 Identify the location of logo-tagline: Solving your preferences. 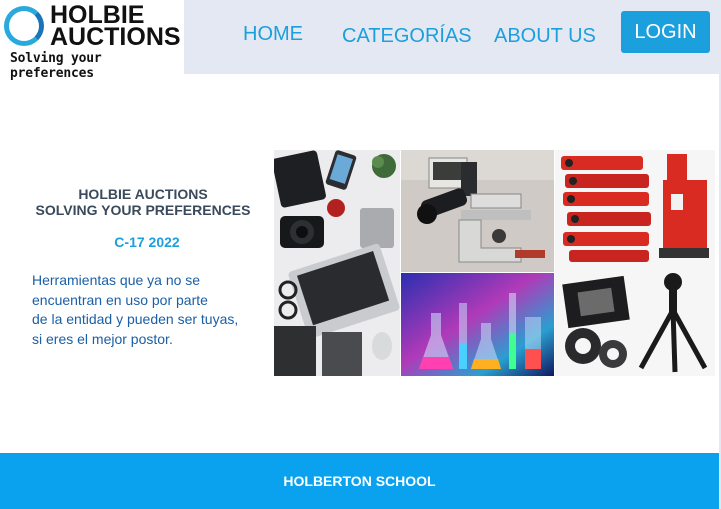
(56, 66).